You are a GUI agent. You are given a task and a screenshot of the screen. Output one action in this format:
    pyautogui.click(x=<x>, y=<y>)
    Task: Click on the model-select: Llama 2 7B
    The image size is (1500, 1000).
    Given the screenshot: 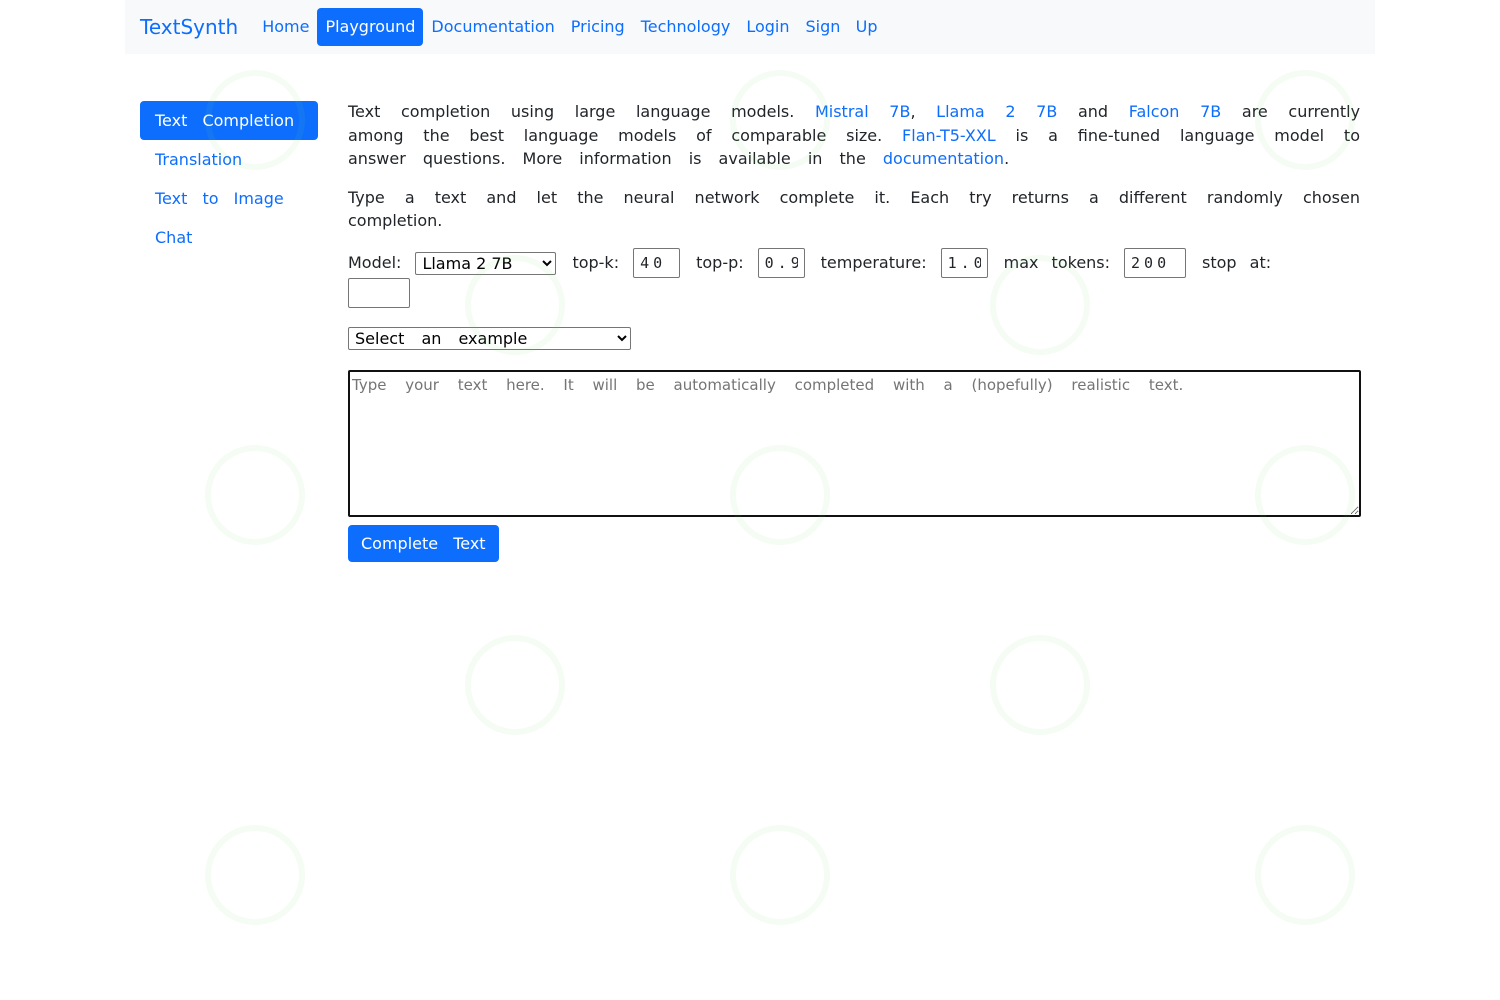 What is the action you would take?
    pyautogui.click(x=486, y=263)
    